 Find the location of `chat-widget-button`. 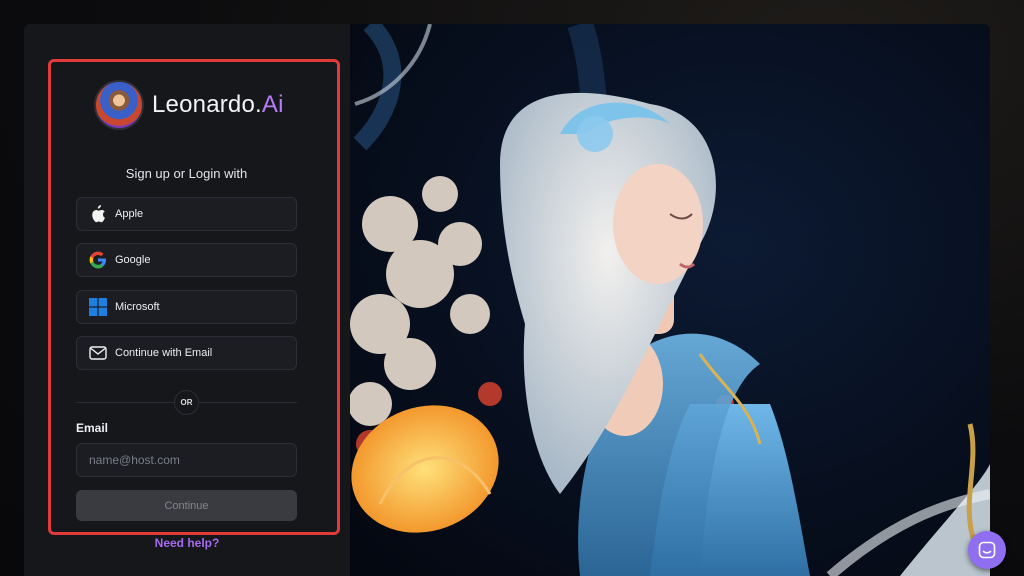

chat-widget-button is located at coordinates (987, 550).